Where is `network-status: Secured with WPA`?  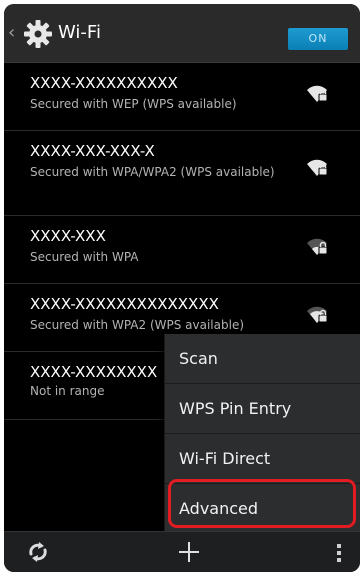
network-status: Secured with WPA is located at coordinates (84, 257).